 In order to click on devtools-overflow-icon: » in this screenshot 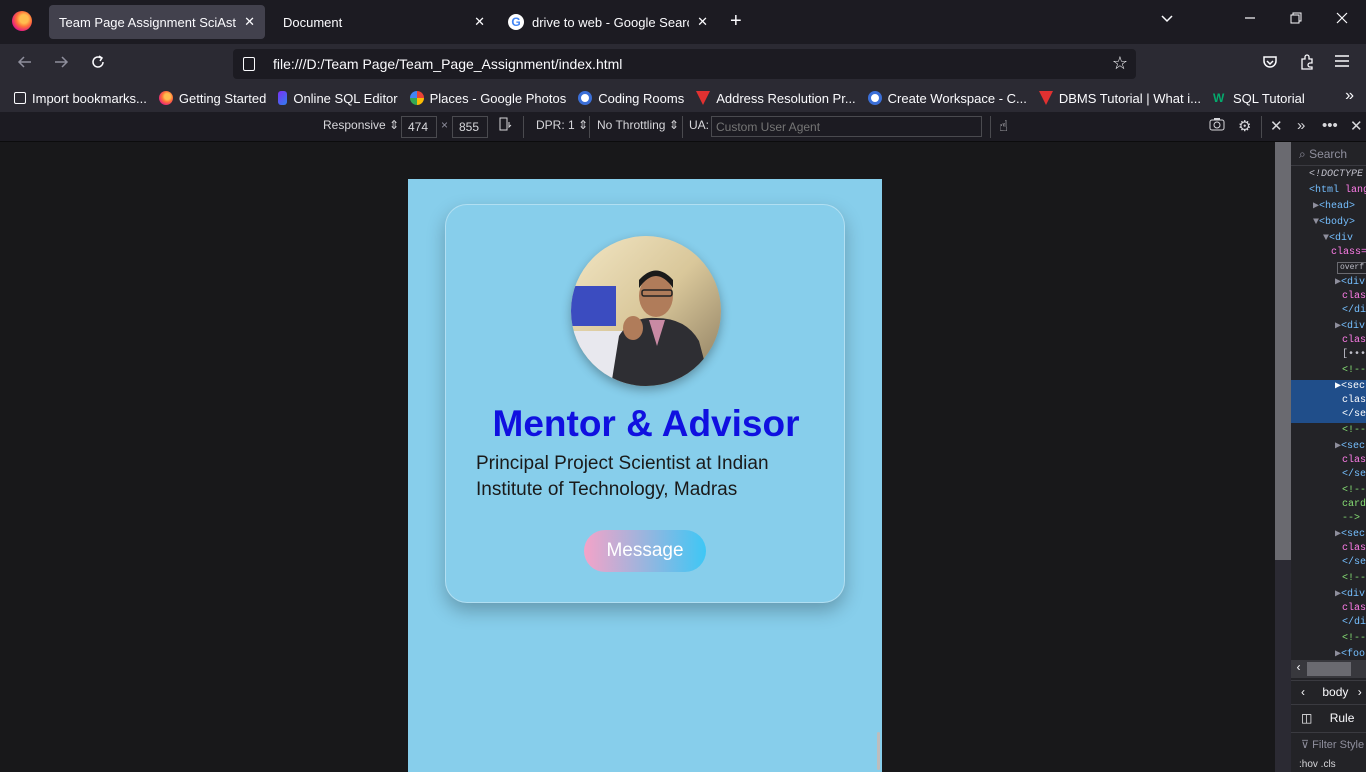, I will do `click(1301, 125)`.